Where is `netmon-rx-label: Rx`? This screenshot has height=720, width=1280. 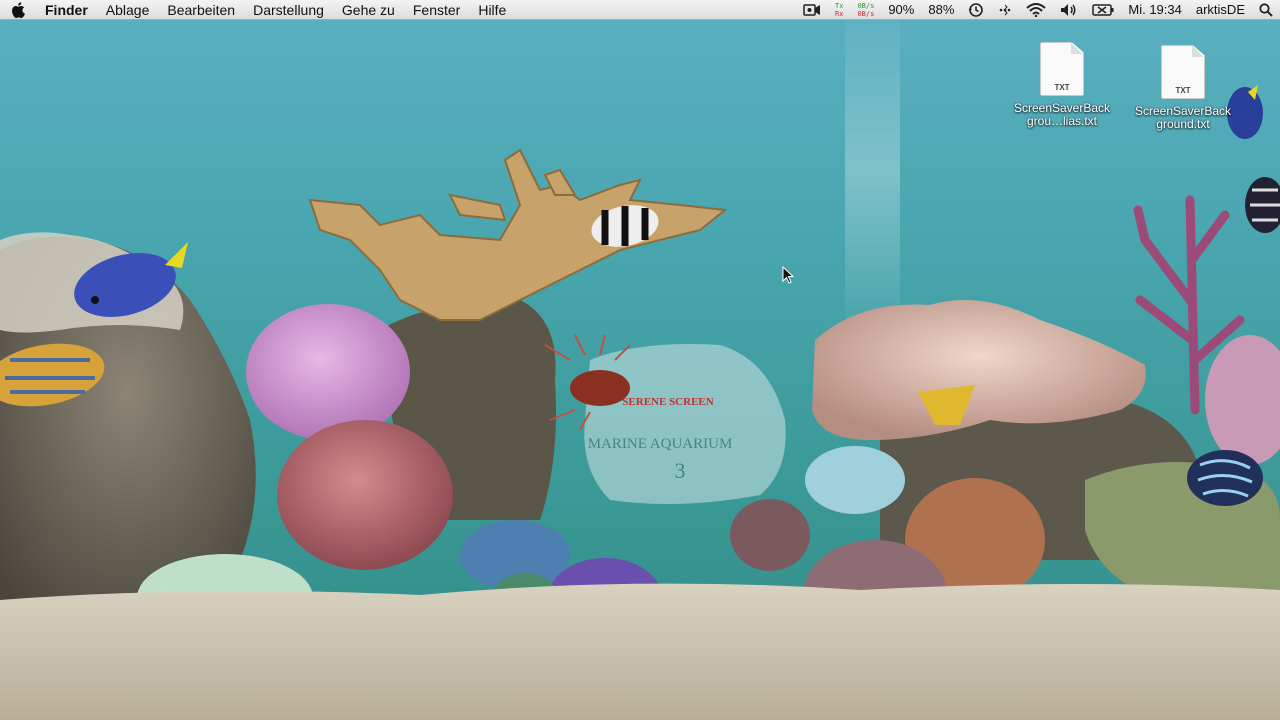 netmon-rx-label: Rx is located at coordinates (839, 13).